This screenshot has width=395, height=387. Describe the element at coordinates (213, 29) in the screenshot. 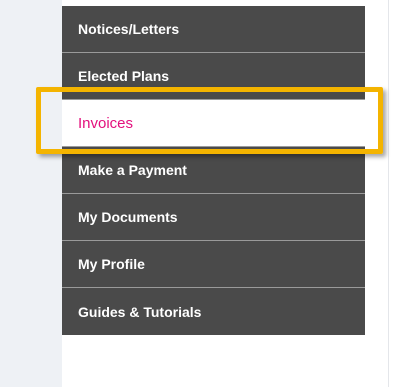

I see `menu-item-notices-letters: Notices/Letters` at that location.